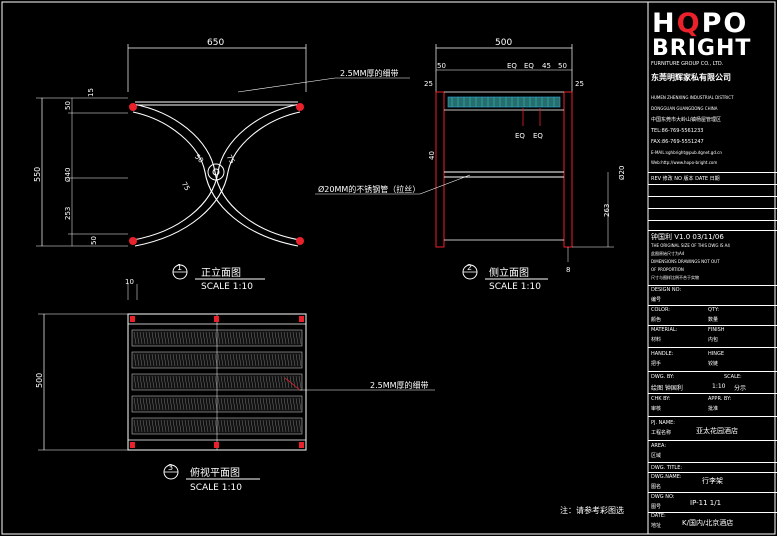  What do you see at coordinates (685, 179) in the screenshot?
I see `revision-header: REV 修改 NO 版本 DATE 日期` at bounding box center [685, 179].